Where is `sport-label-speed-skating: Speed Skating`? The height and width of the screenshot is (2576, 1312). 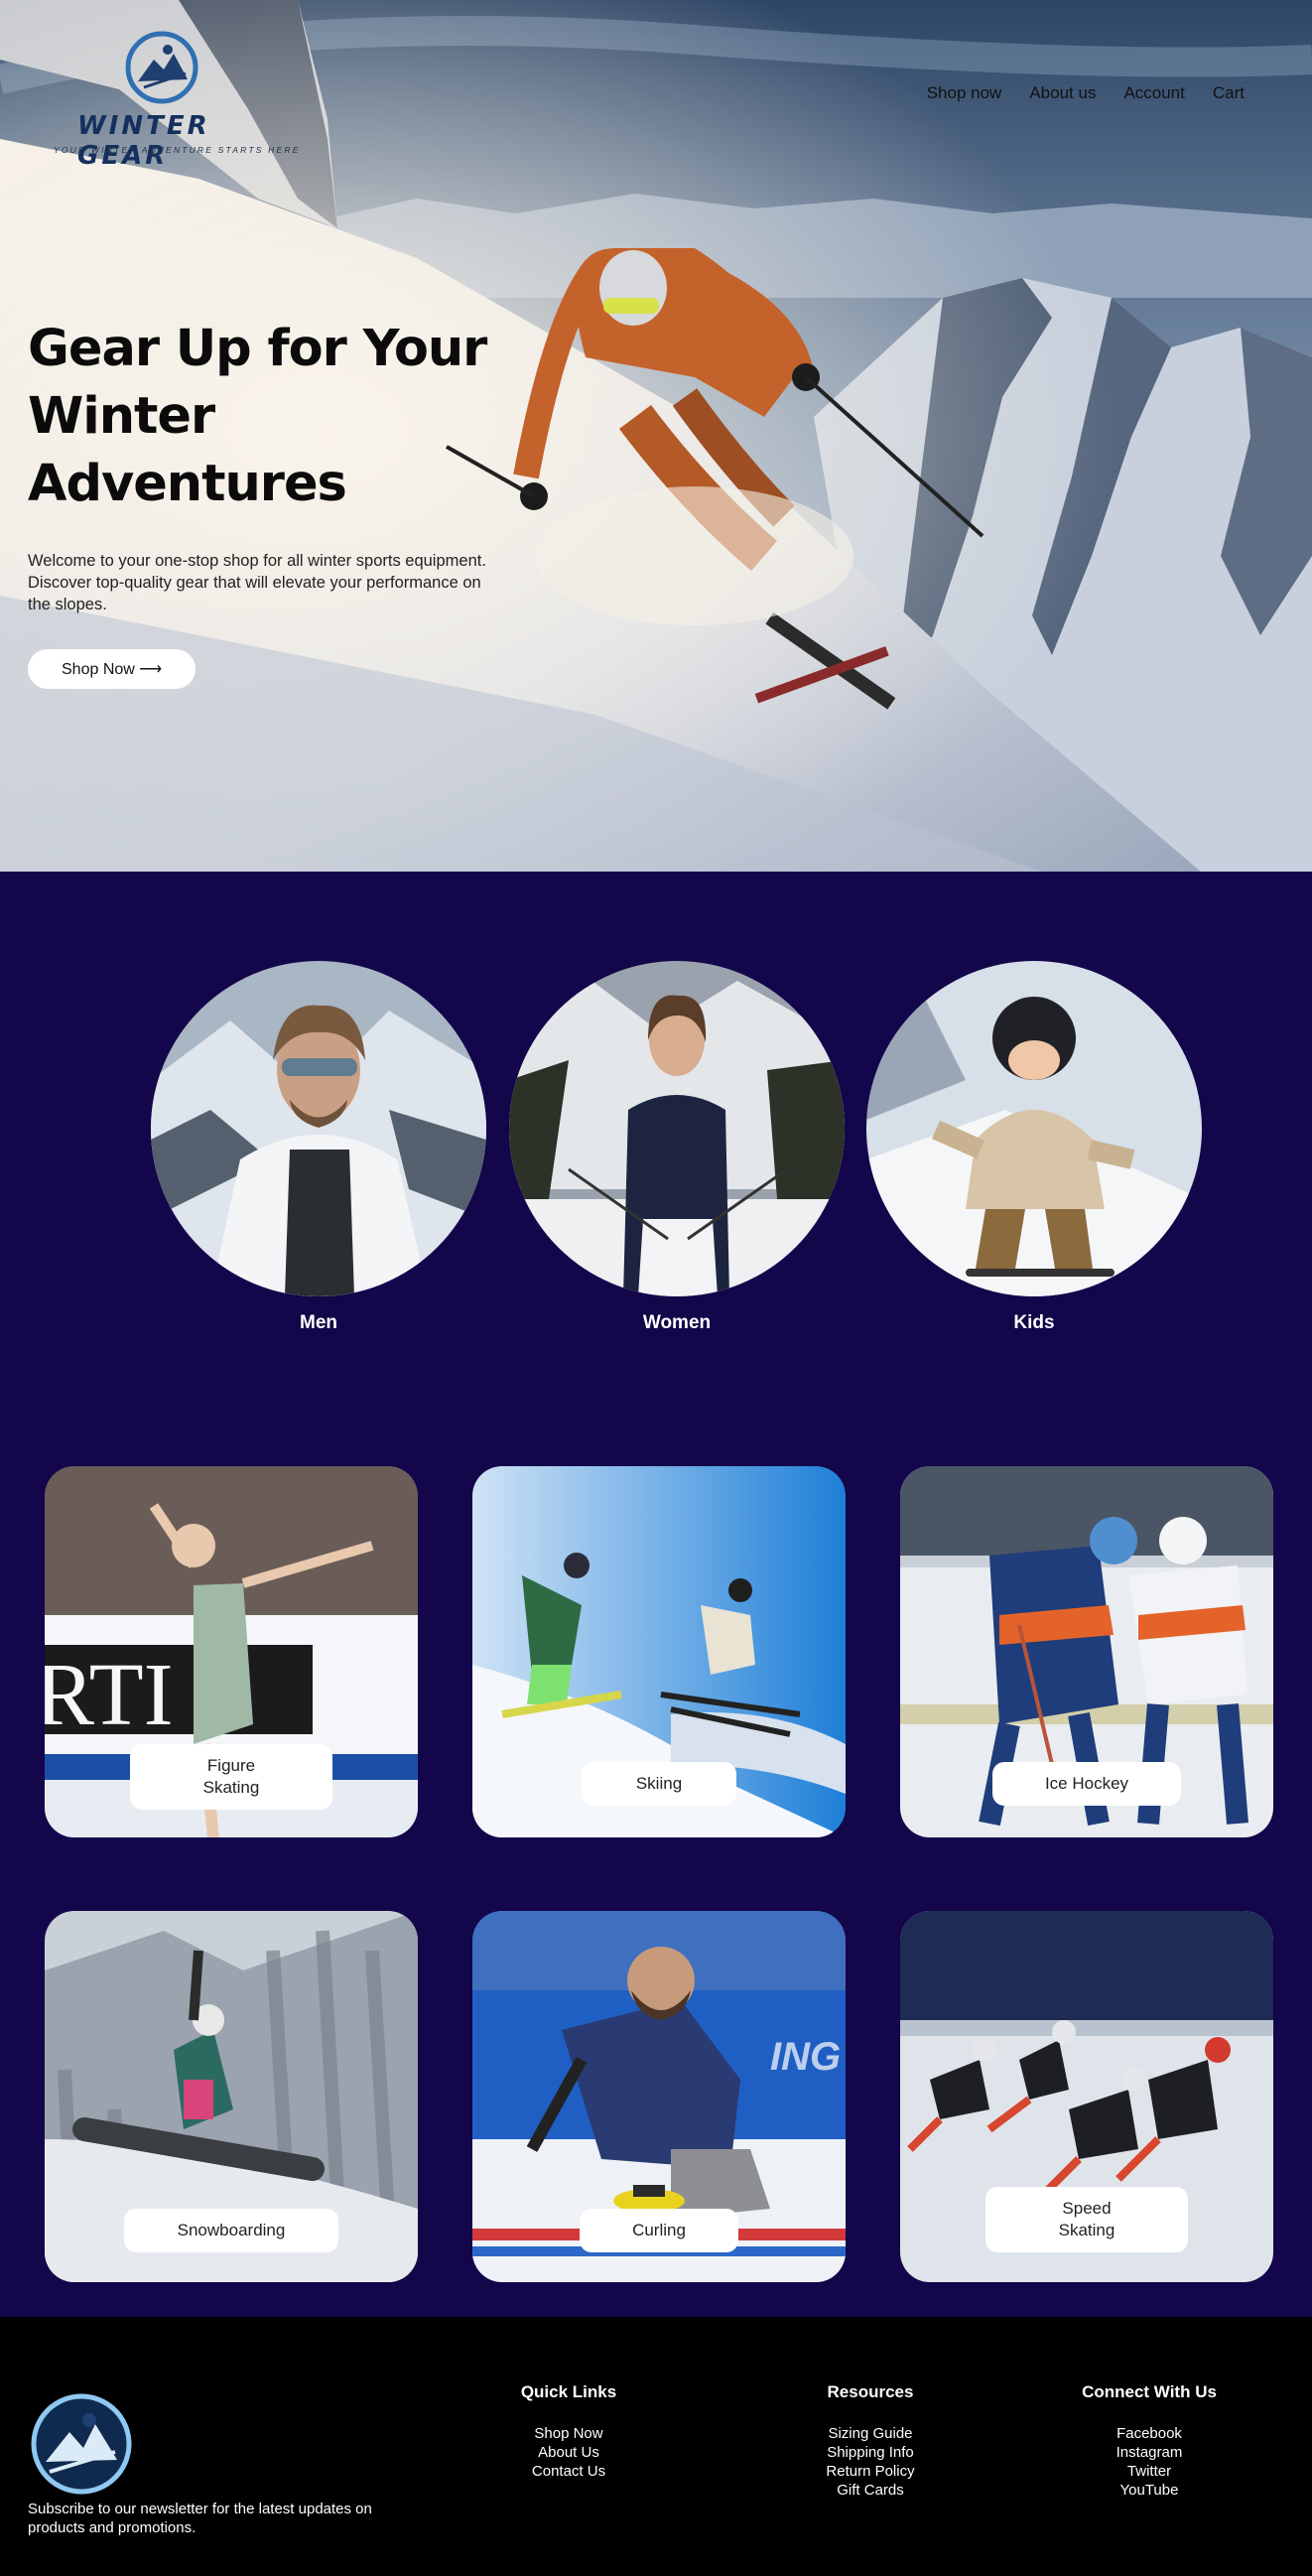 sport-label-speed-skating: Speed Skating is located at coordinates (1086, 2219).